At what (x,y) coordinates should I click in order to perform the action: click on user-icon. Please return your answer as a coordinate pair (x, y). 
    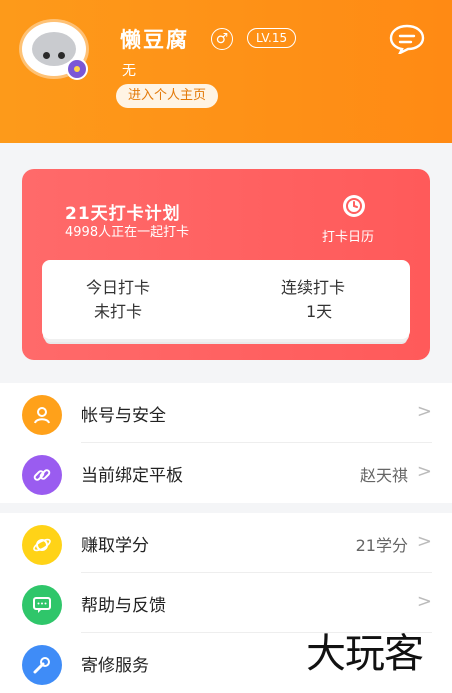
    Looking at the image, I should click on (42, 415).